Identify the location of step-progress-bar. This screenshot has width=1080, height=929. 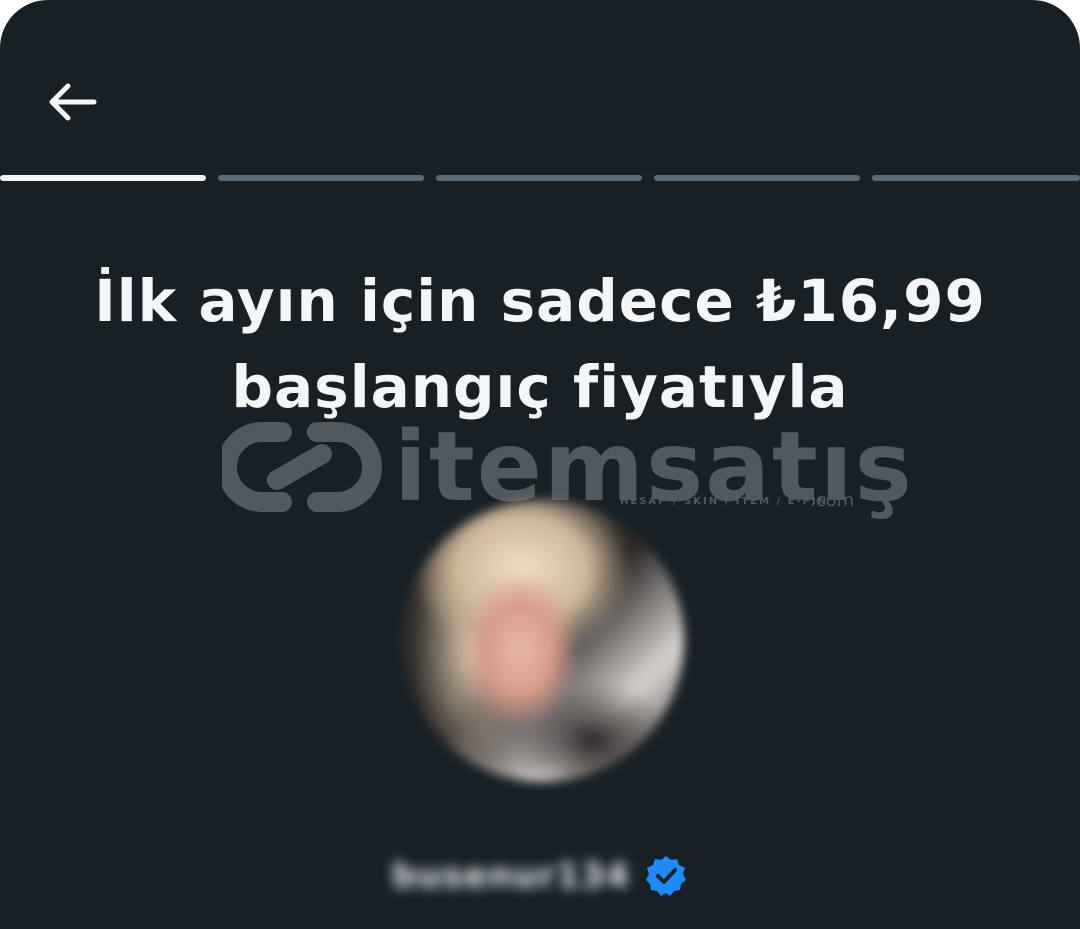
(540, 178).